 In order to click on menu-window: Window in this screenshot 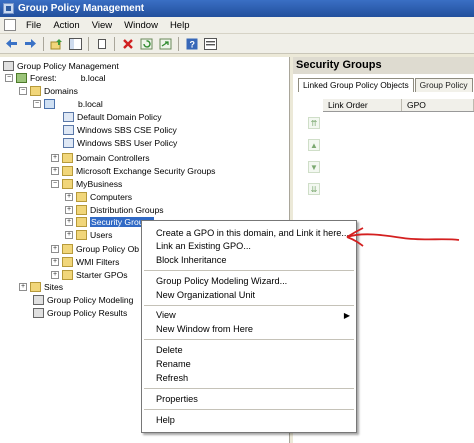, I will do `click(141, 25)`.